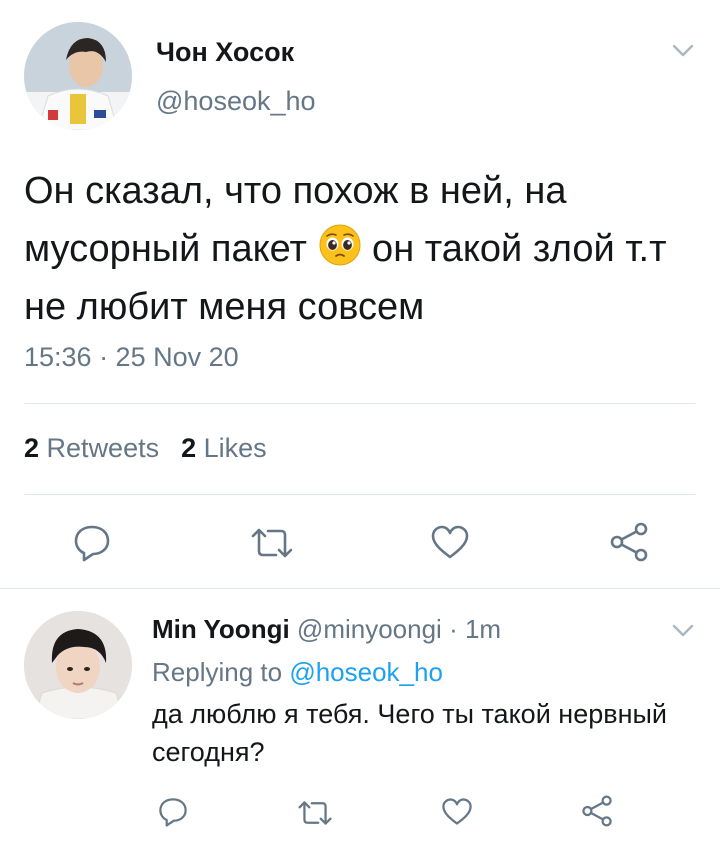  I want to click on retweets-label: Retweets, so click(103, 448).